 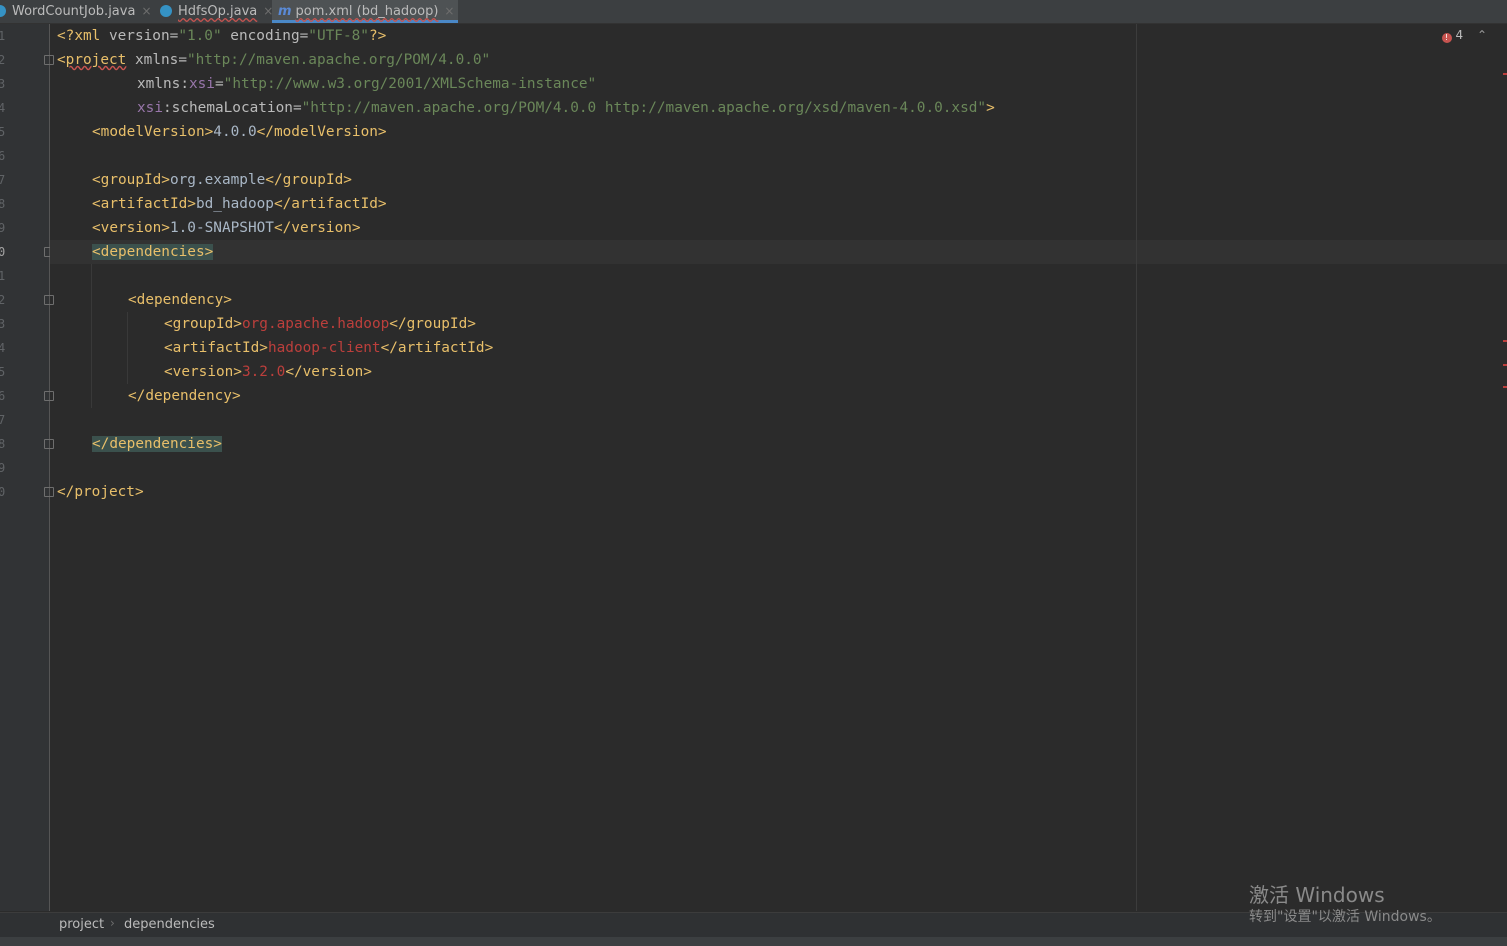 I want to click on xml-declaration: <?xml, so click(x=83, y=36).